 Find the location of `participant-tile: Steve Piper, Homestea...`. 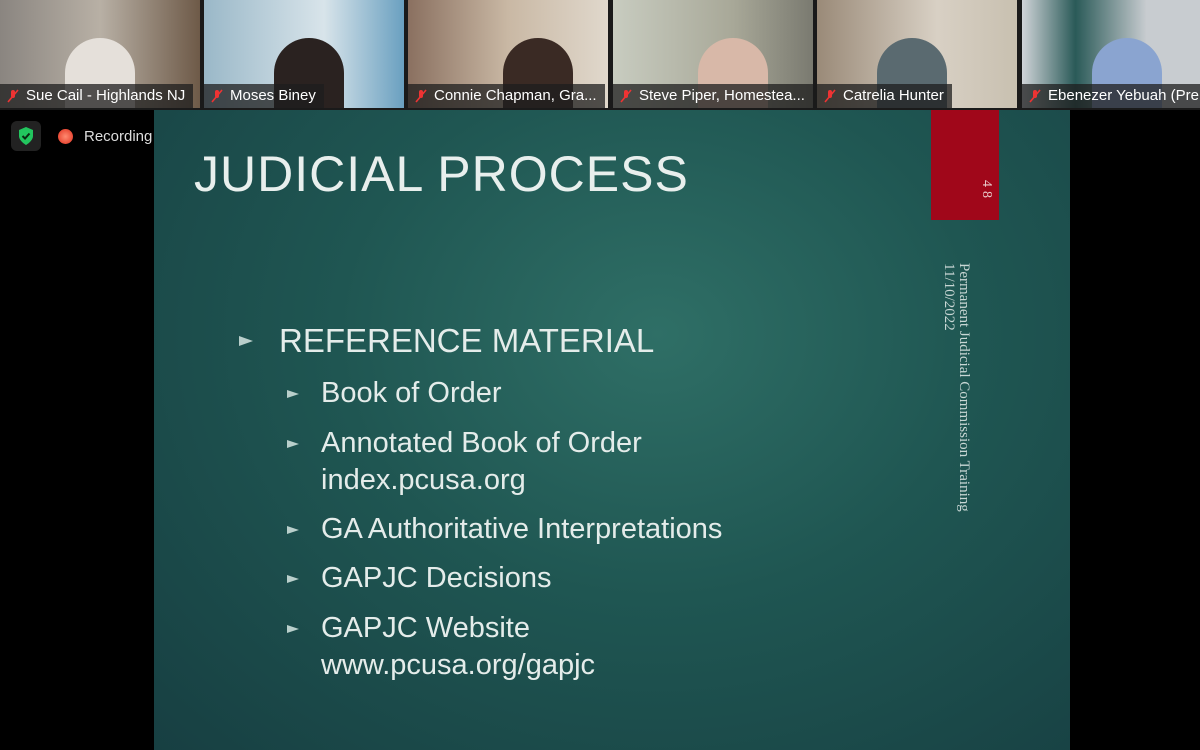

participant-tile: Steve Piper, Homestea... is located at coordinates (713, 54).